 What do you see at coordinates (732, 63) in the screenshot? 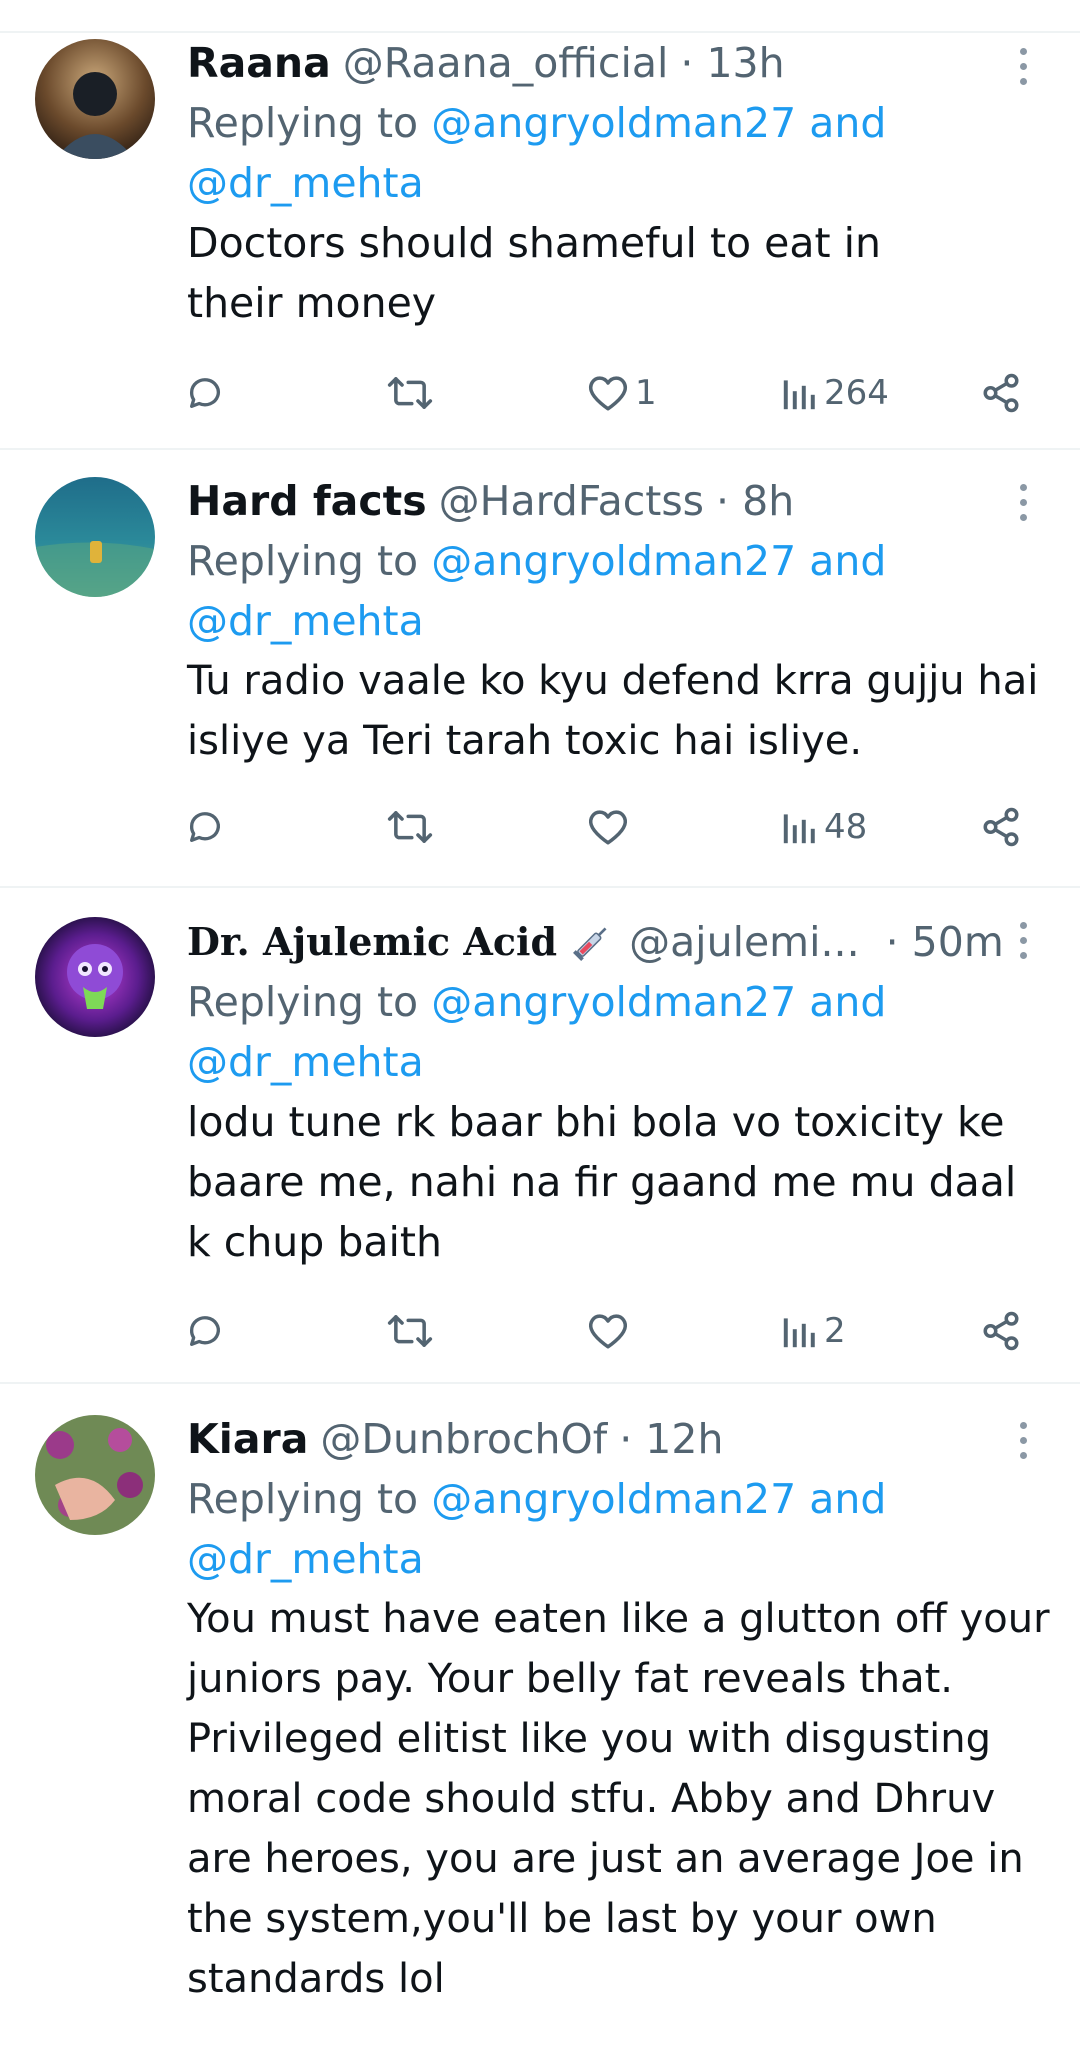
I see `timestamp: · 13h` at bounding box center [732, 63].